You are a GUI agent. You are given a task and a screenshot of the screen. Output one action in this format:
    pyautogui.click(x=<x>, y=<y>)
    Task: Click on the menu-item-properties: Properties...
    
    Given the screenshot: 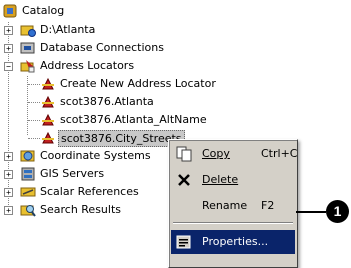 What is the action you would take?
    pyautogui.click(x=233, y=242)
    